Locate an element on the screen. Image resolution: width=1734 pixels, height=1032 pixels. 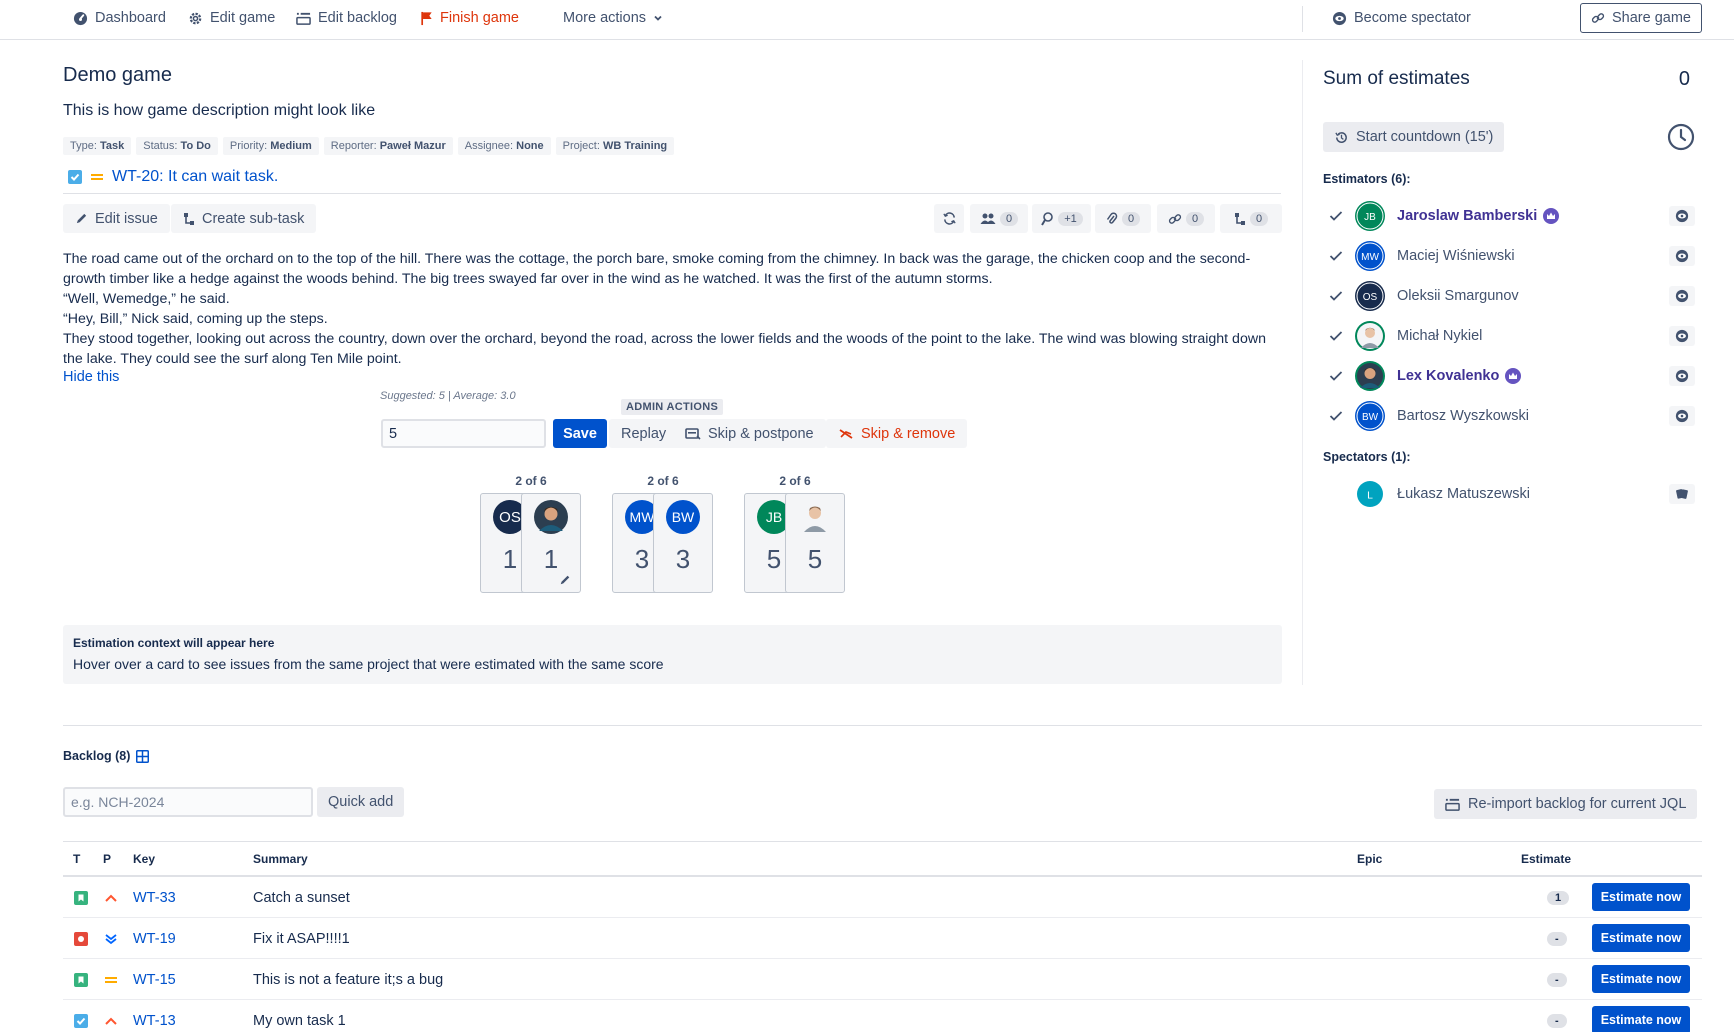
skip-remove-label: Skip & remove is located at coordinates (908, 433).